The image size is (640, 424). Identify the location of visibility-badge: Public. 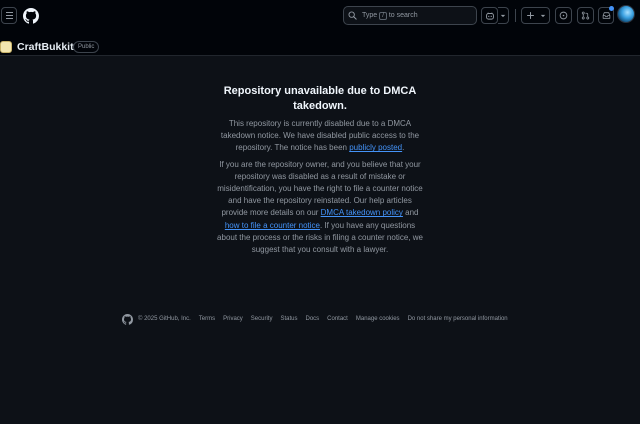
(86, 47).